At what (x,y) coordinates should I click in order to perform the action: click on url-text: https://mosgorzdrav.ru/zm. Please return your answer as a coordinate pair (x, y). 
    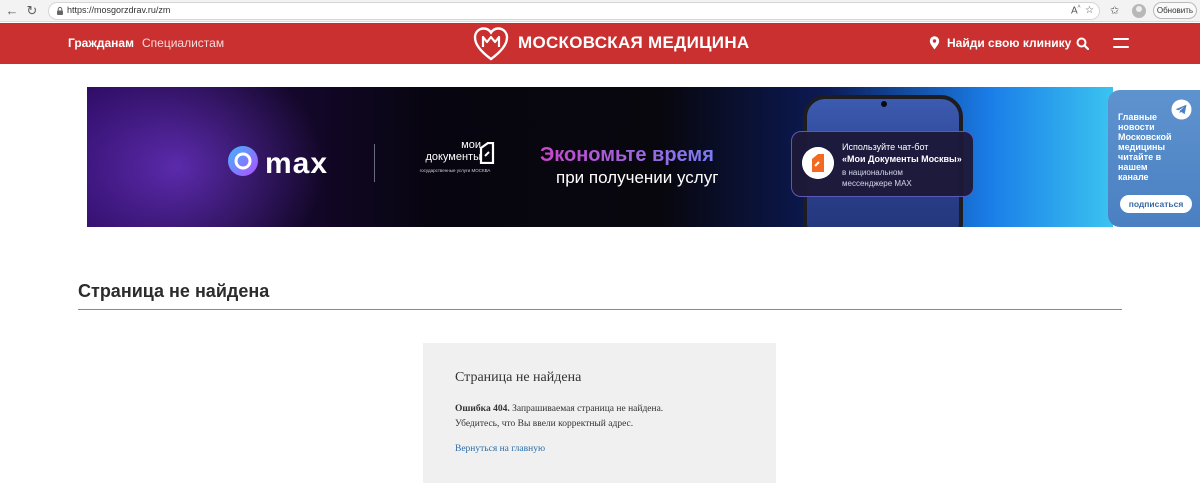
    Looking at the image, I should click on (119, 10).